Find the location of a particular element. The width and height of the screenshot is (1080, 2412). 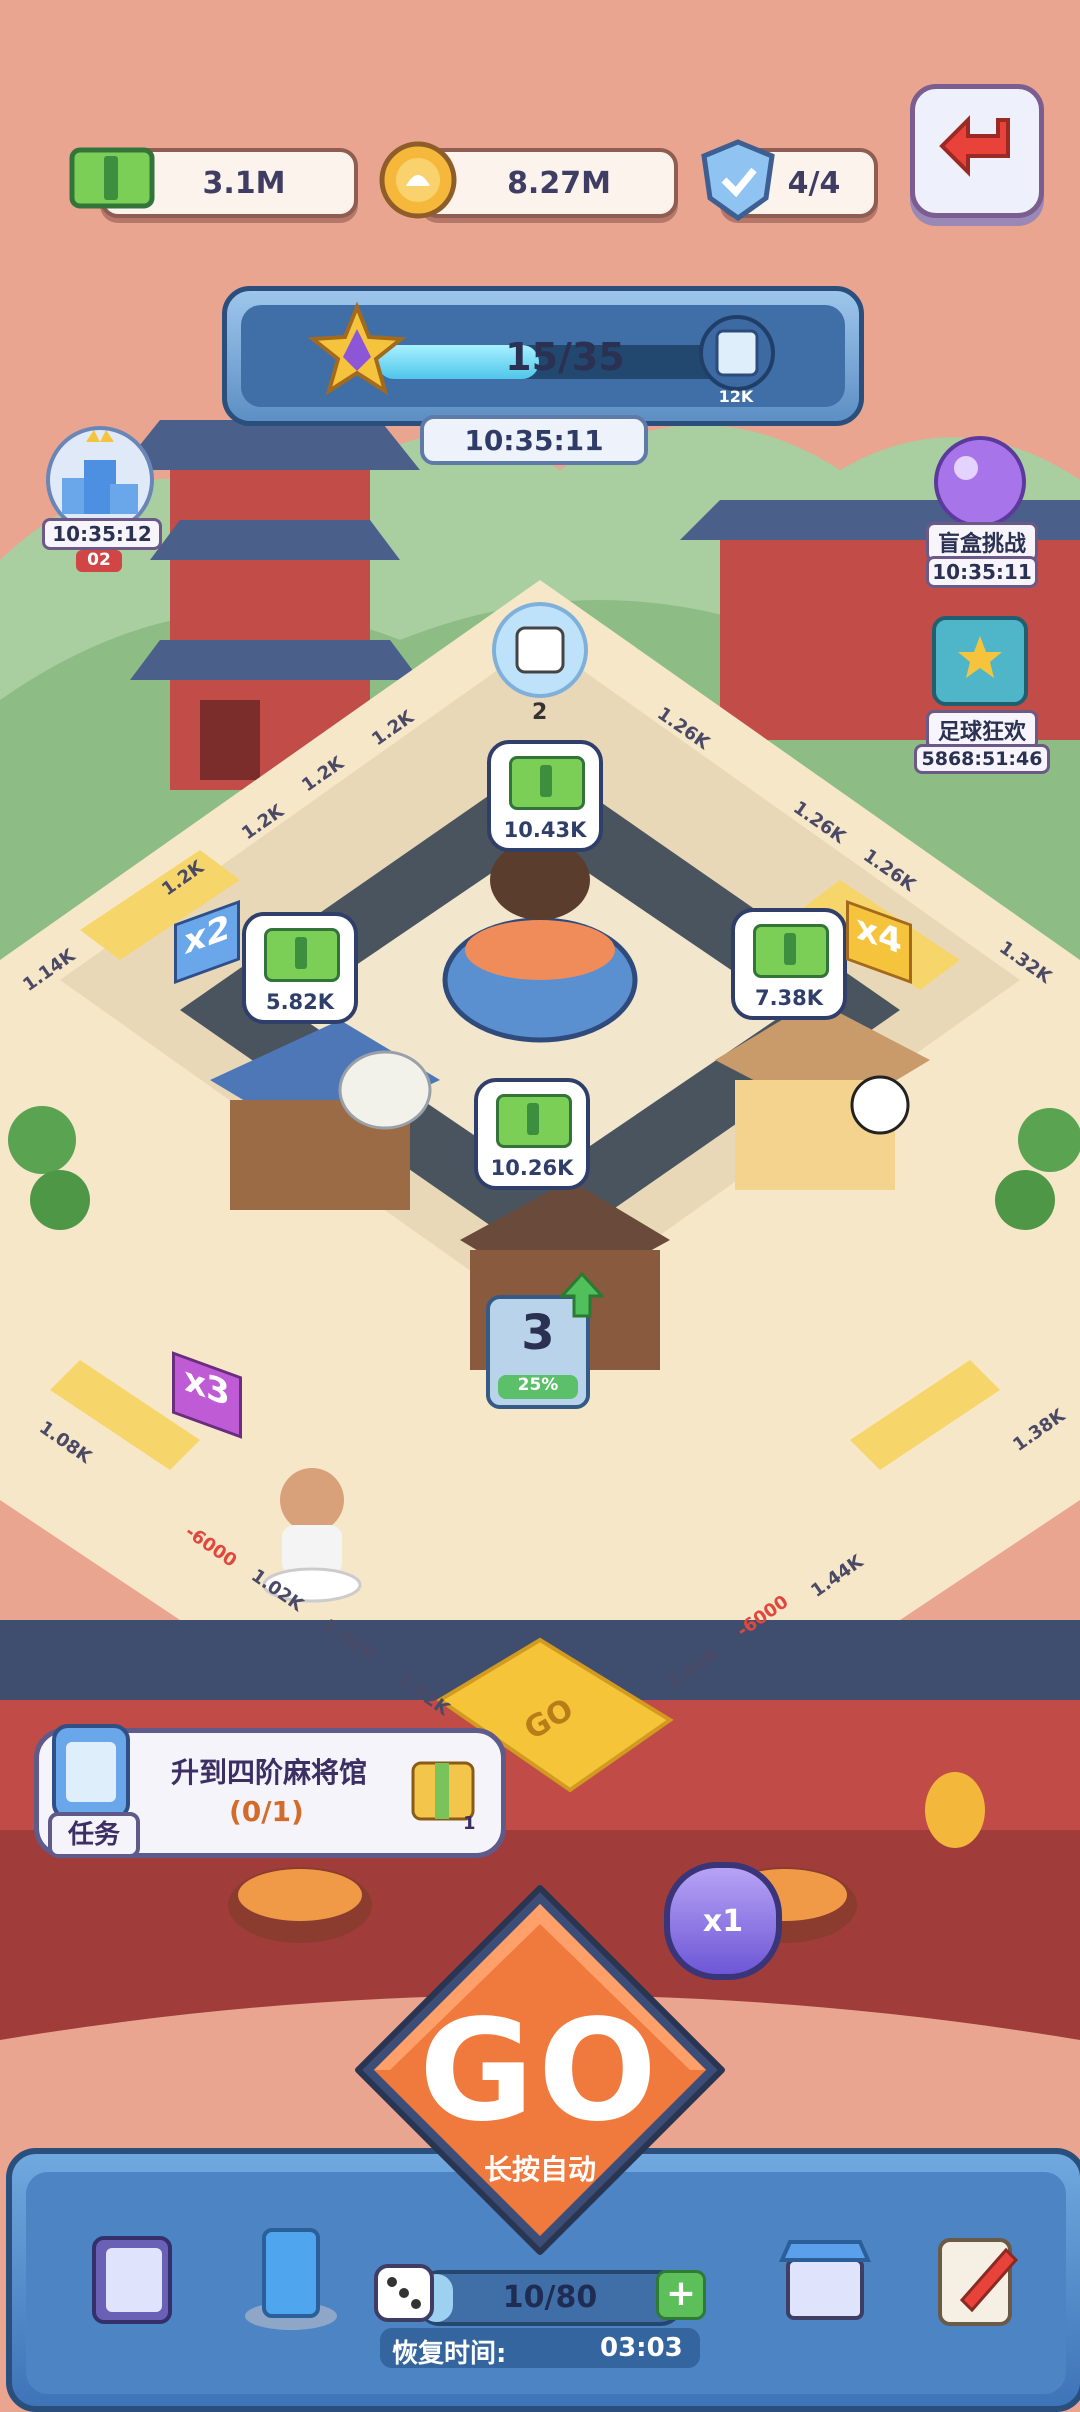

star-rank-icon is located at coordinates (357, 348).